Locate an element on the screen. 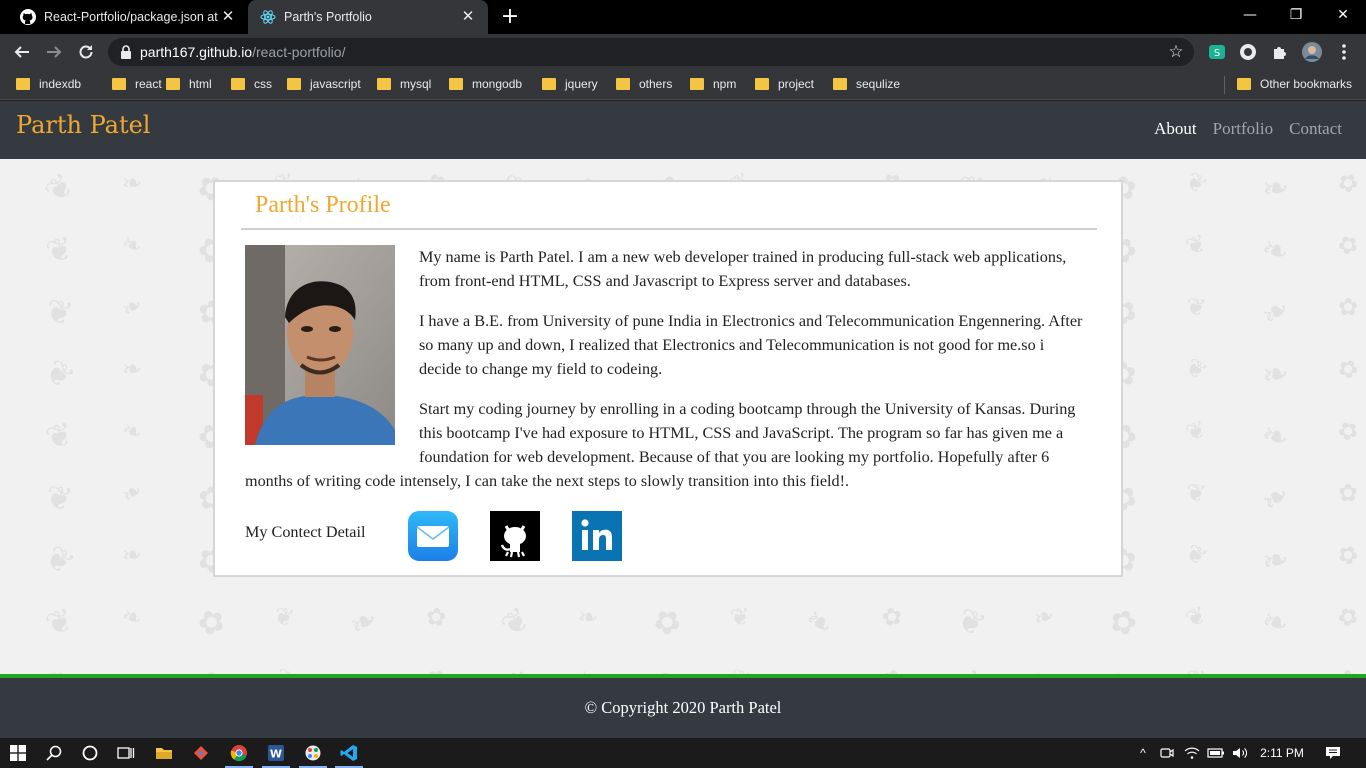 The image size is (1366, 768). window-close-icon: ✕ is located at coordinates (1343, 16).